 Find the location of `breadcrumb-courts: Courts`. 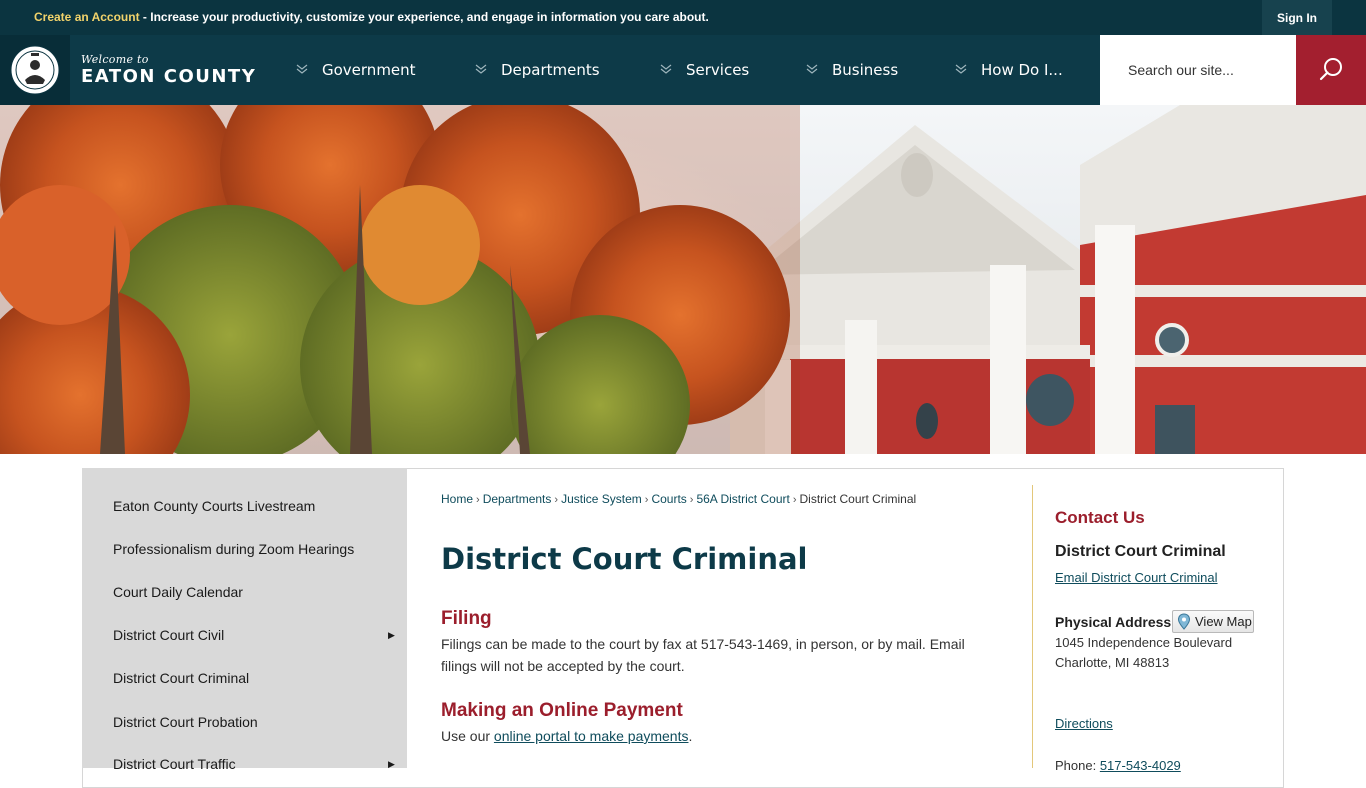

breadcrumb-courts: Courts is located at coordinates (668, 499).